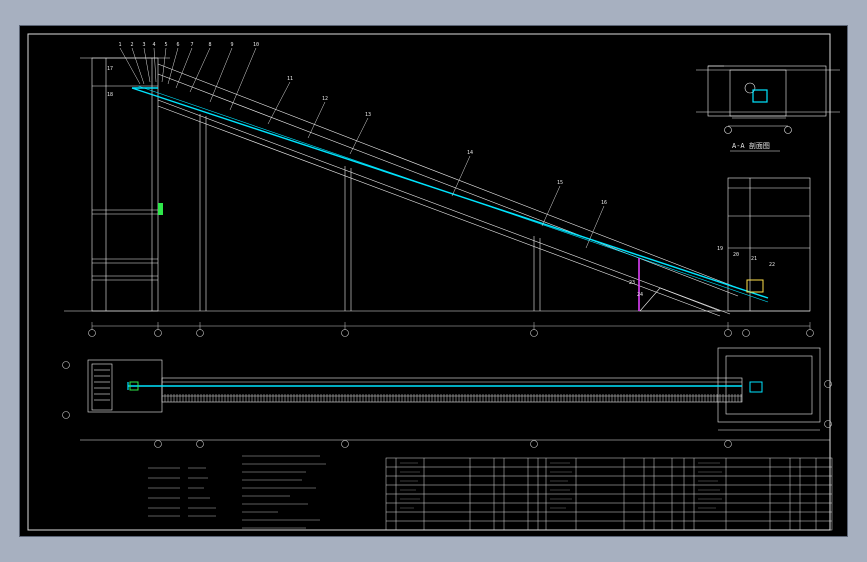 The height and width of the screenshot is (562, 867). What do you see at coordinates (153, 45) in the screenshot?
I see `balloon-4: 4` at bounding box center [153, 45].